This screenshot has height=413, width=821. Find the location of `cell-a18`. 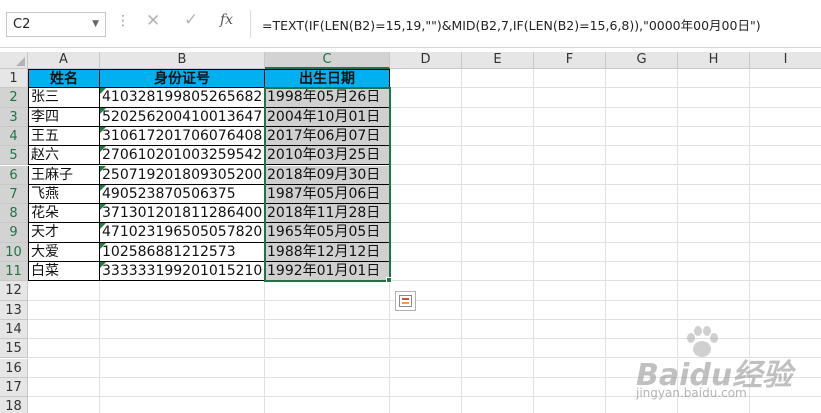

cell-a18 is located at coordinates (64, 405).